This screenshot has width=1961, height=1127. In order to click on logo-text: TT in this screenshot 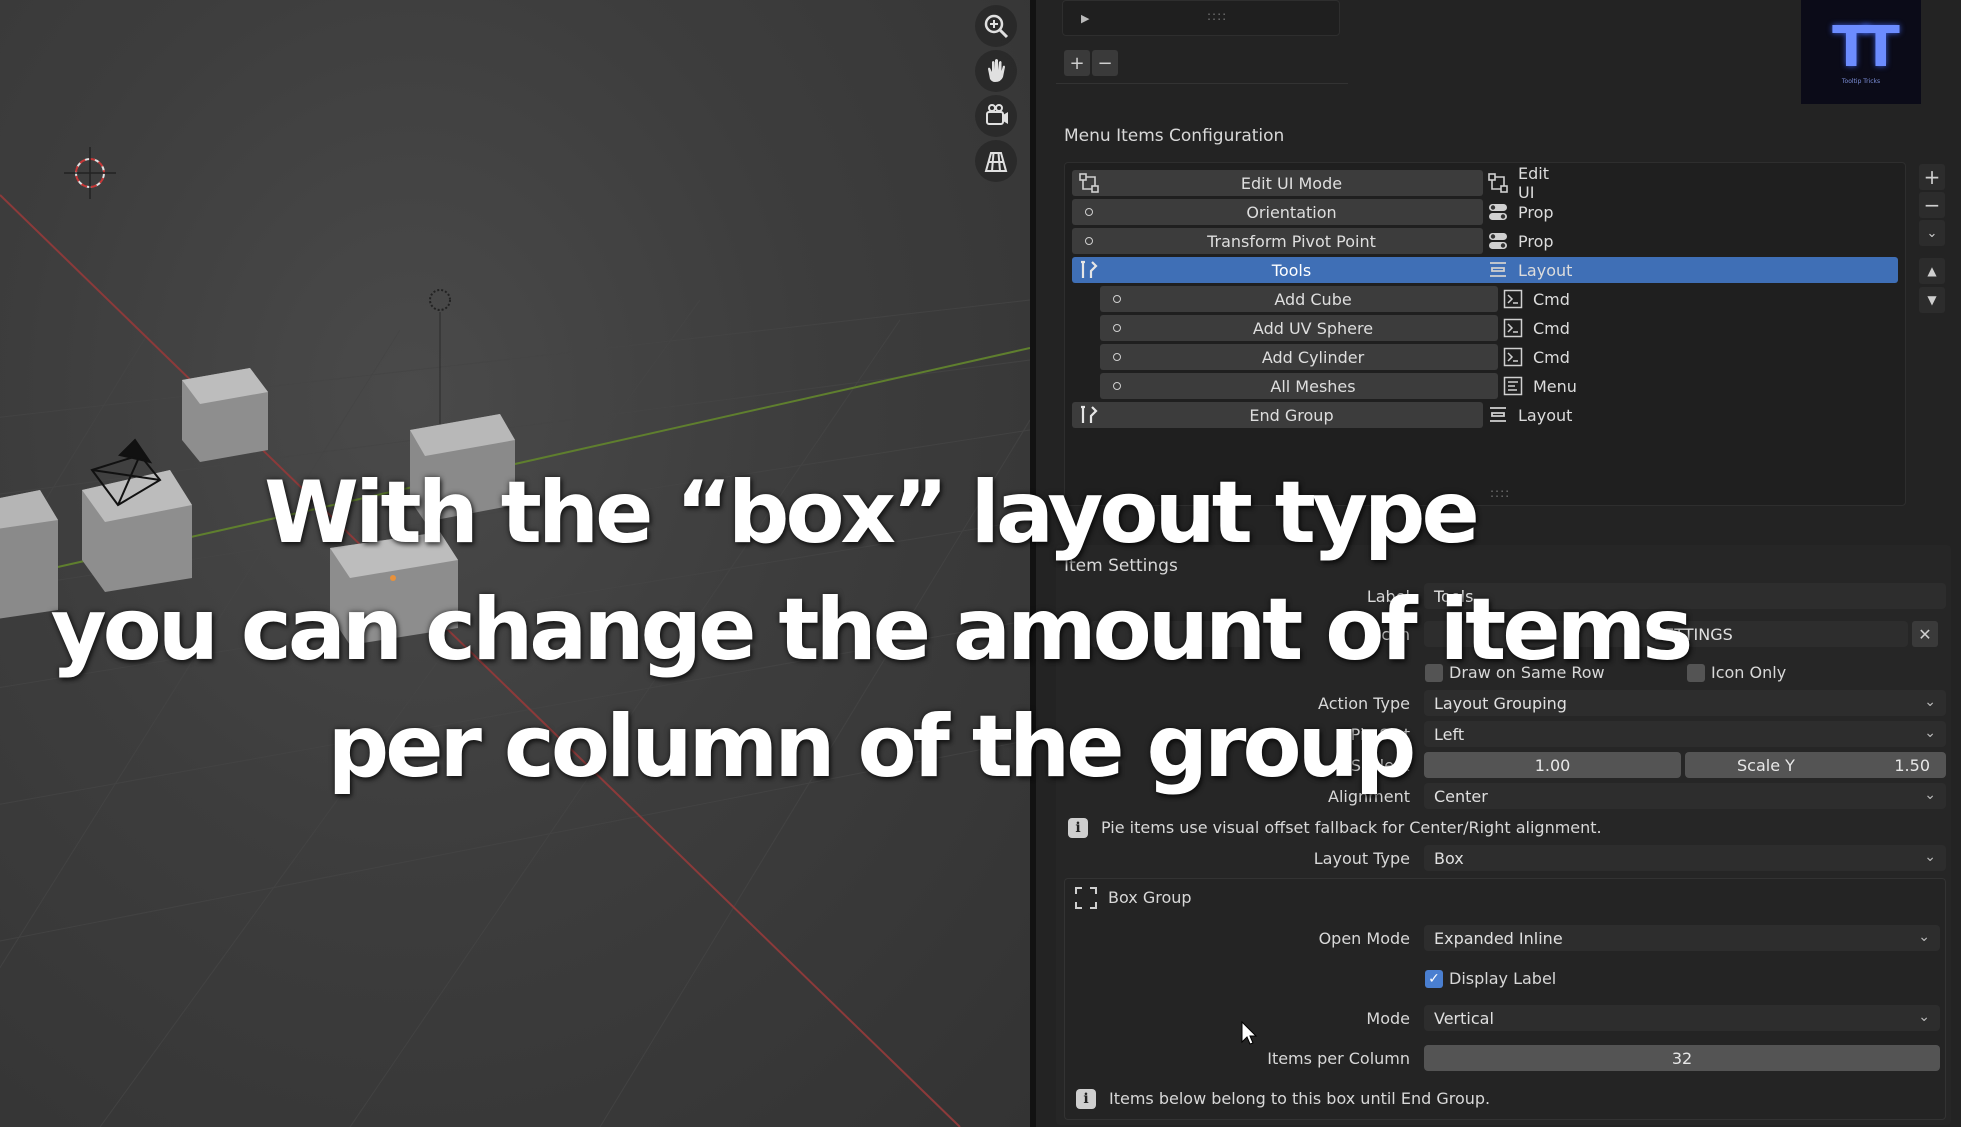, I will do `click(1866, 47)`.